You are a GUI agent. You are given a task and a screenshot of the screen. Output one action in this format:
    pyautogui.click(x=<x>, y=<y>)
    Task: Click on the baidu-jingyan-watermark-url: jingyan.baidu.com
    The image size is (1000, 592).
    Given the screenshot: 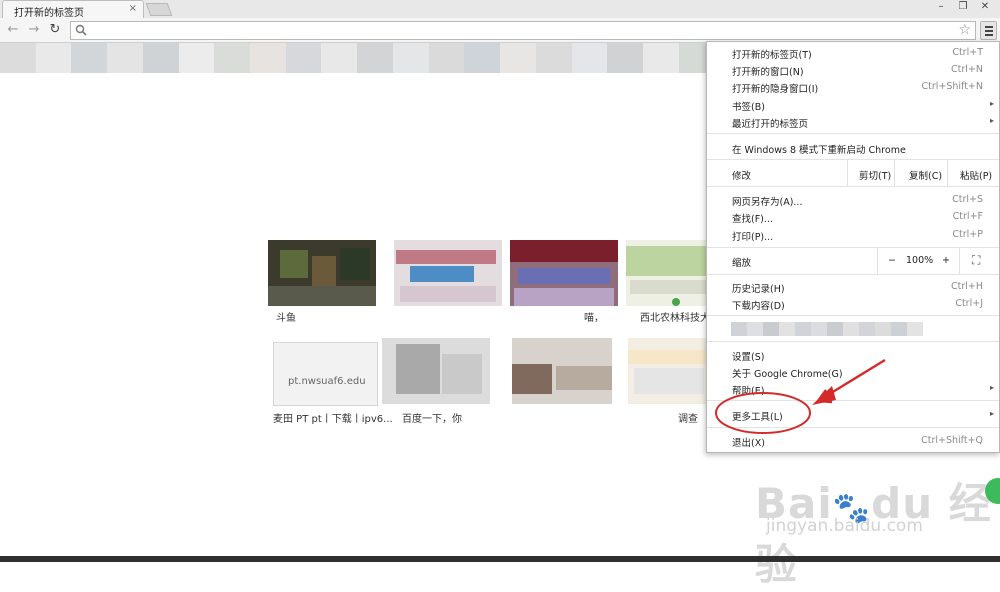 What is the action you would take?
    pyautogui.click(x=844, y=526)
    